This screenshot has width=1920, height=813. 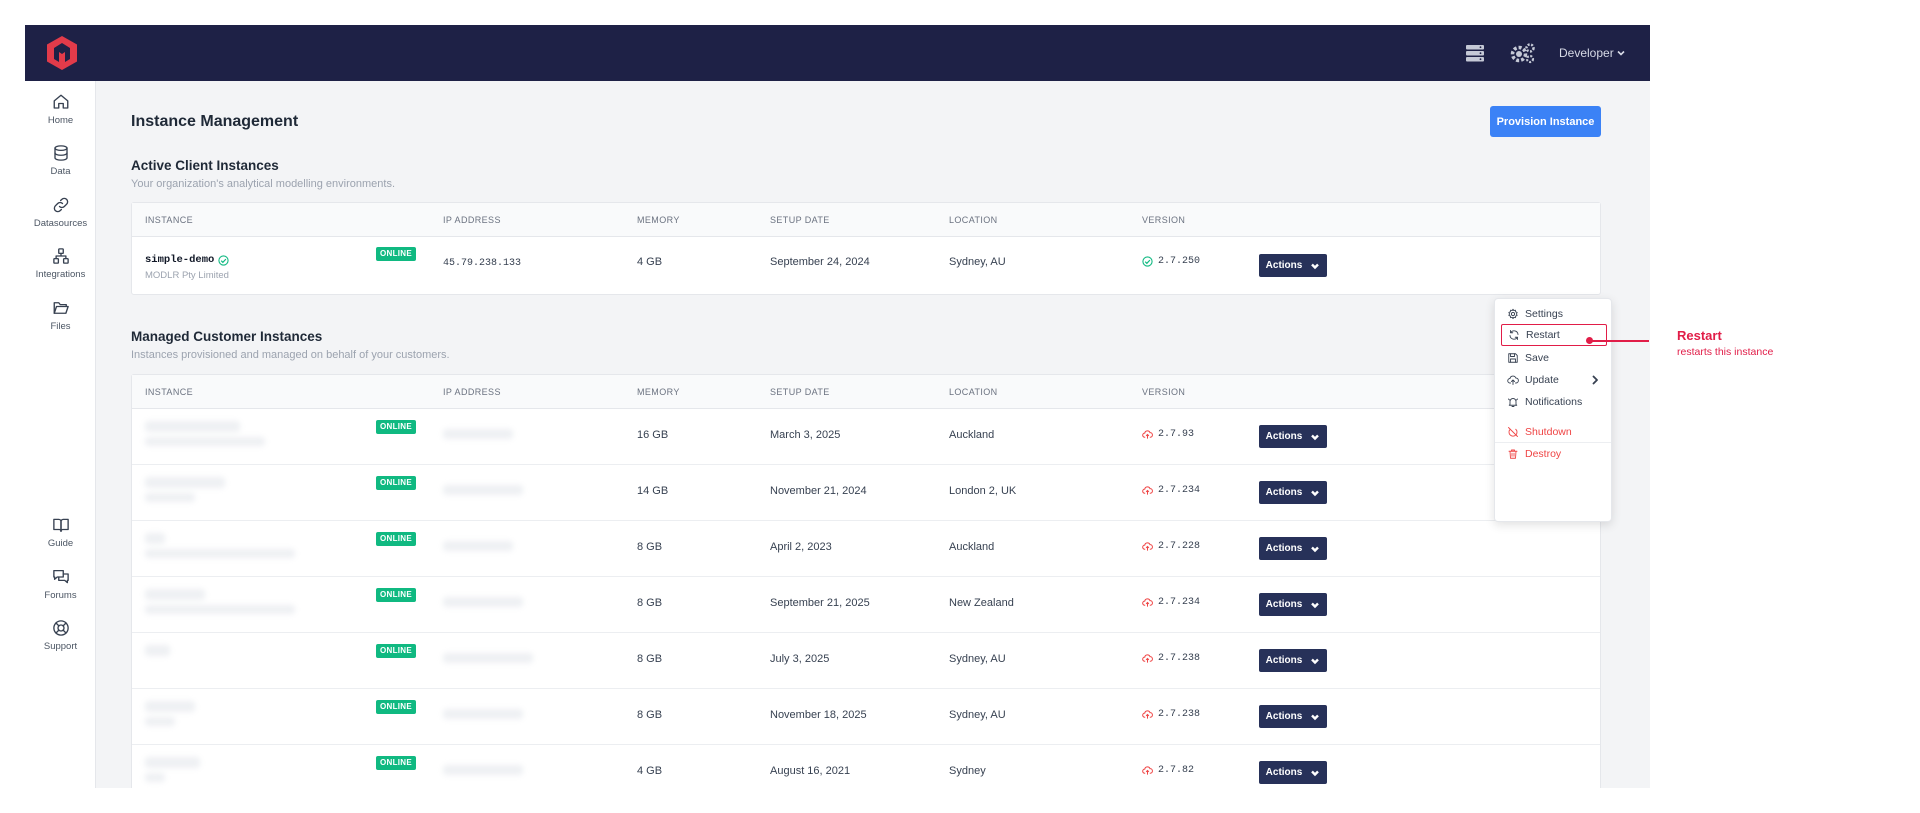 I want to click on annotation-title: Restart, so click(x=1699, y=335).